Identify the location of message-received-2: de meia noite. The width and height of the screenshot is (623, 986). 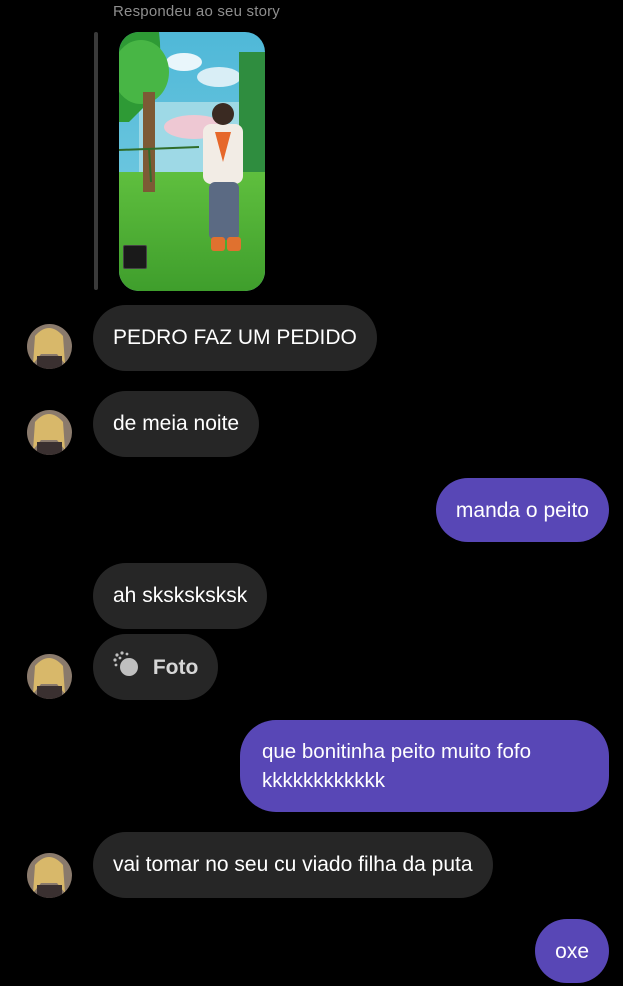
(176, 424).